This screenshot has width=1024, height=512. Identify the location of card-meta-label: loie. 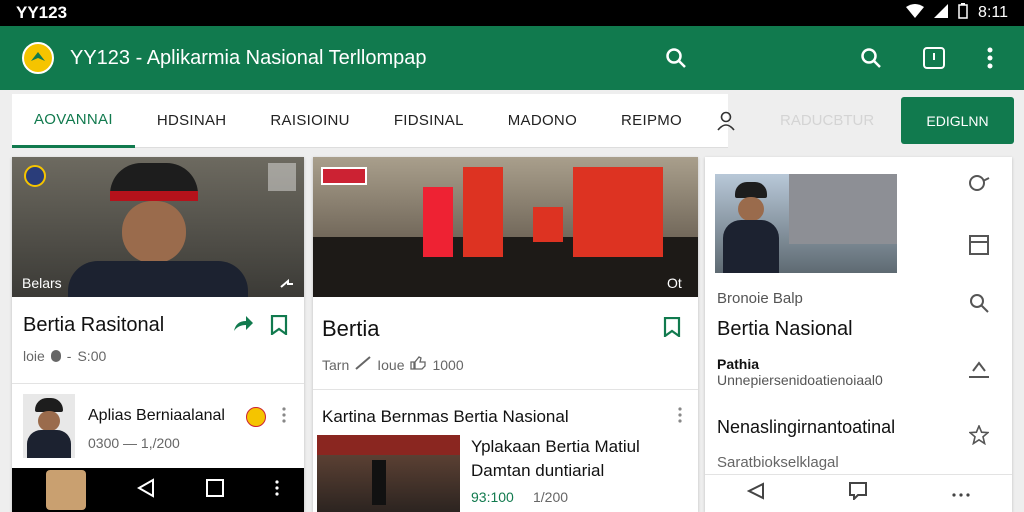
(34, 356).